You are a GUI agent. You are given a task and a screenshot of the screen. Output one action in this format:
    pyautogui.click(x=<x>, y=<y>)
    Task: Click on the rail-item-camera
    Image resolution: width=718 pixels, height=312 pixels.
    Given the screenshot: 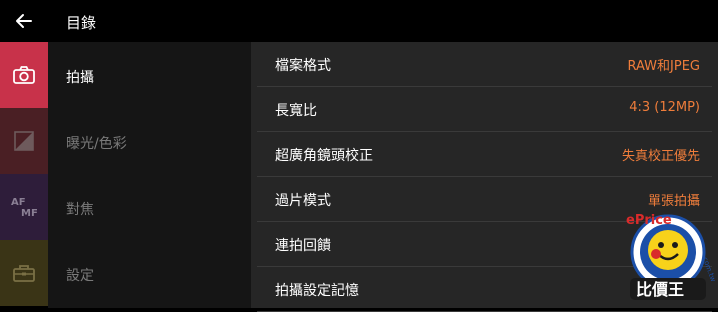 What is the action you would take?
    pyautogui.click(x=24, y=75)
    